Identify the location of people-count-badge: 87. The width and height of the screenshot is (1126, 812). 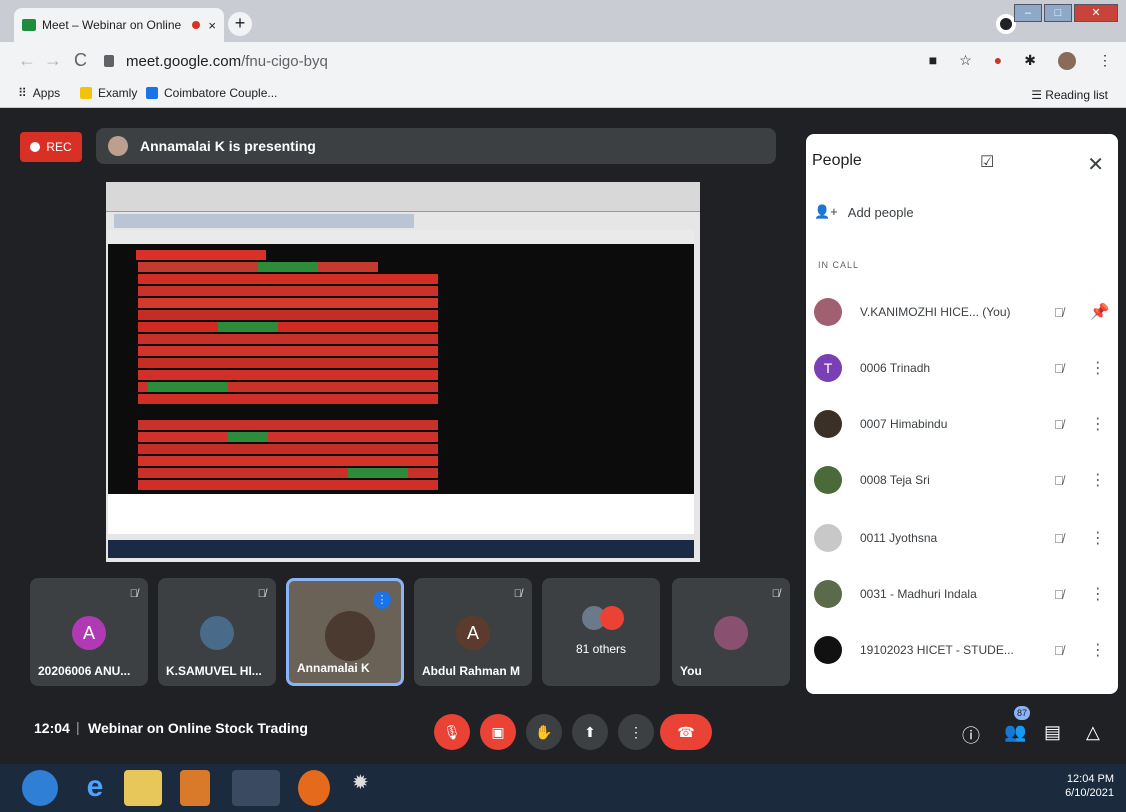
(1022, 713).